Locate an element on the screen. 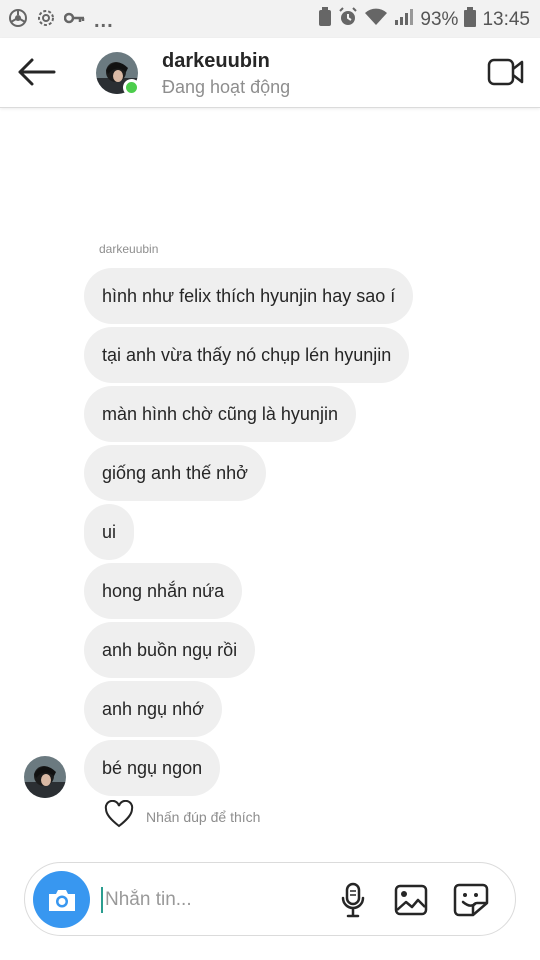  back-button is located at coordinates (36, 72).